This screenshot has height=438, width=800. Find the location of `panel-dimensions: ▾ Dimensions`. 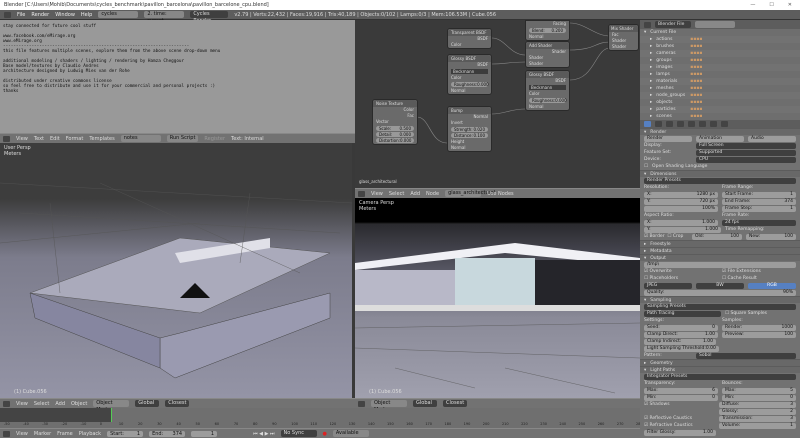

panel-dimensions: ▾ Dimensions is located at coordinates (720, 173).